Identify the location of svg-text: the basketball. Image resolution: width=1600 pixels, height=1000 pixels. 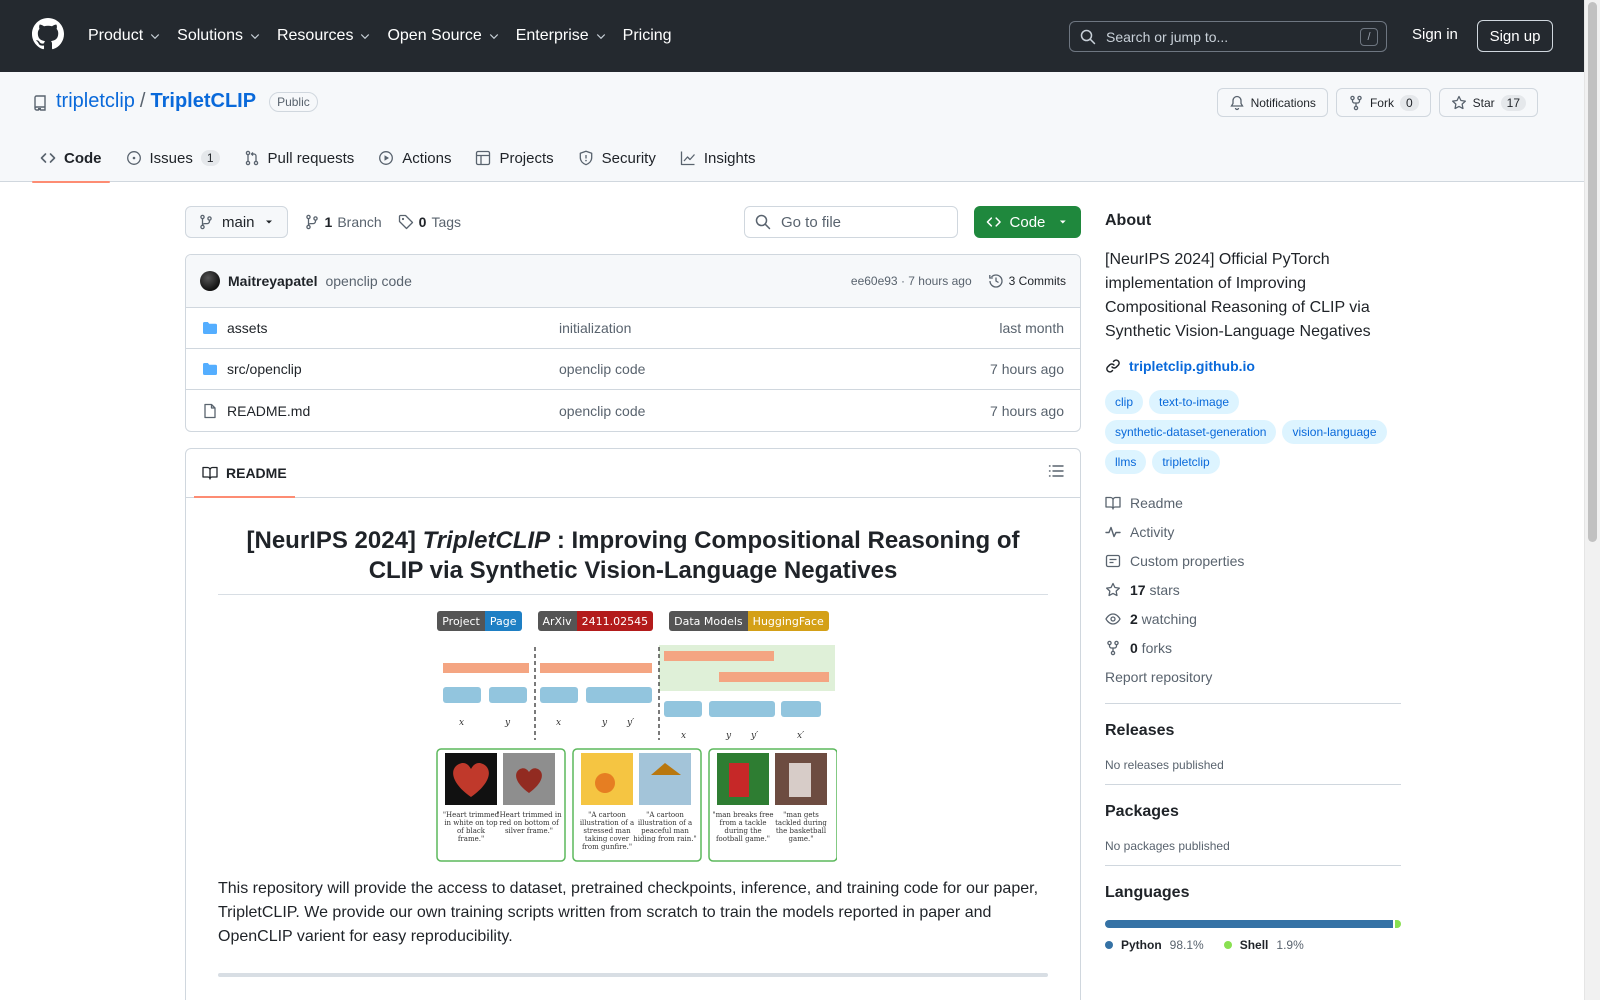
(801, 831).